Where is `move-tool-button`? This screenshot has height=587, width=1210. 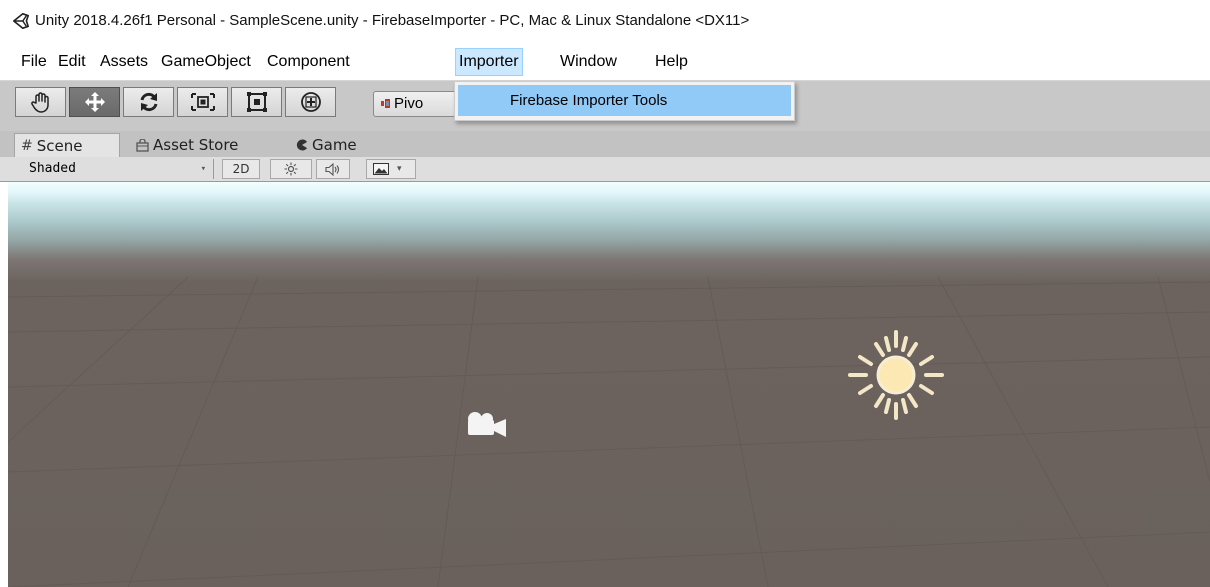 move-tool-button is located at coordinates (94, 102).